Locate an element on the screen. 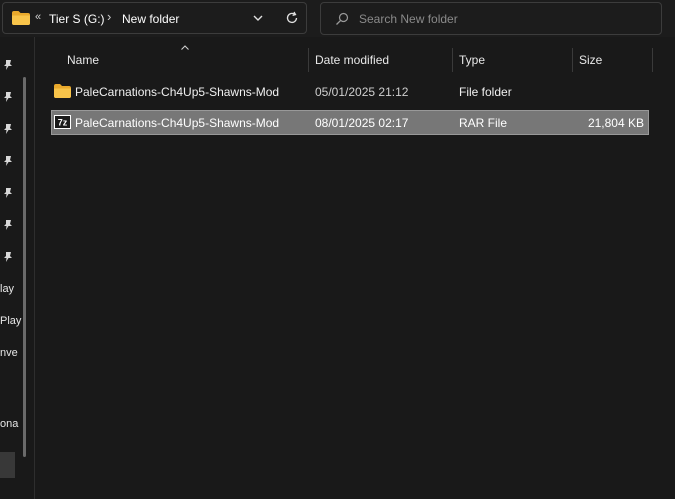 The height and width of the screenshot is (499, 675). search-input is located at coordinates (504, 19).